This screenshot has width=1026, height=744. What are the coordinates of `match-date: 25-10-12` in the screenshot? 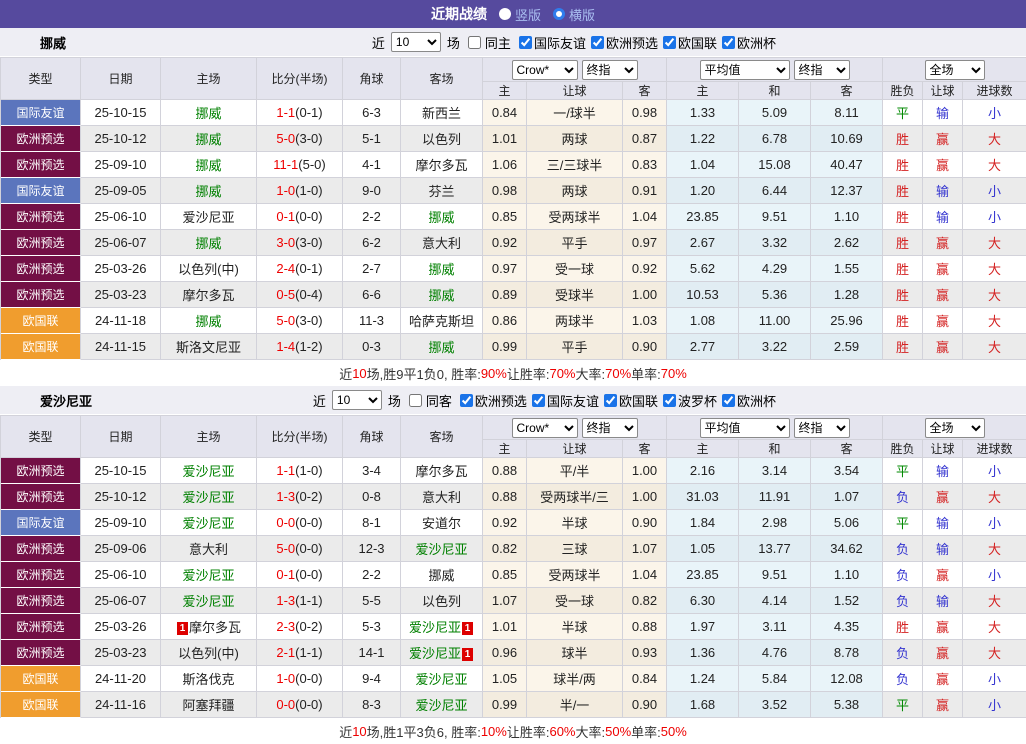 It's located at (120, 496).